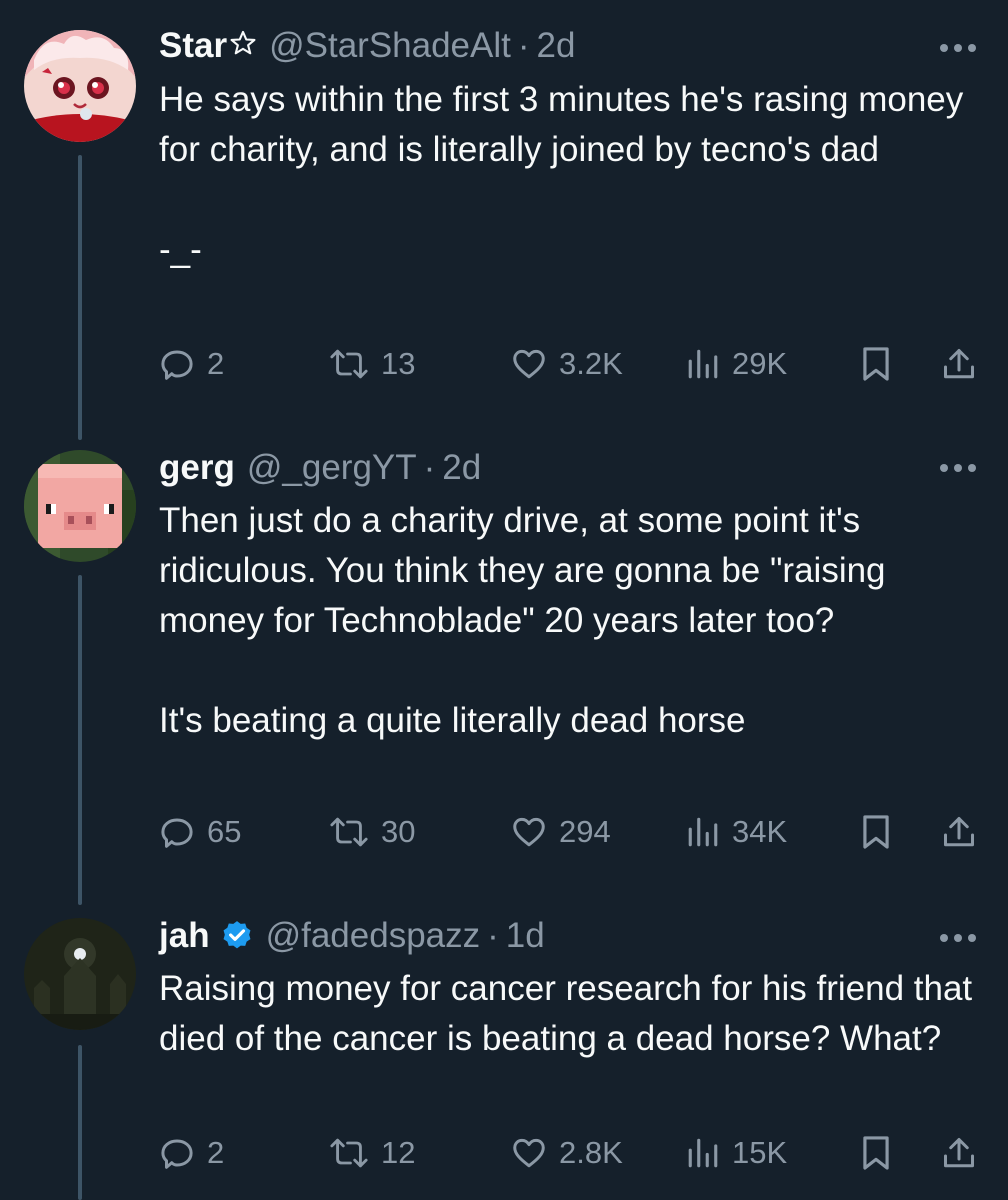 The image size is (1008, 1200). What do you see at coordinates (760, 831) in the screenshot?
I see `view-count: 34K` at bounding box center [760, 831].